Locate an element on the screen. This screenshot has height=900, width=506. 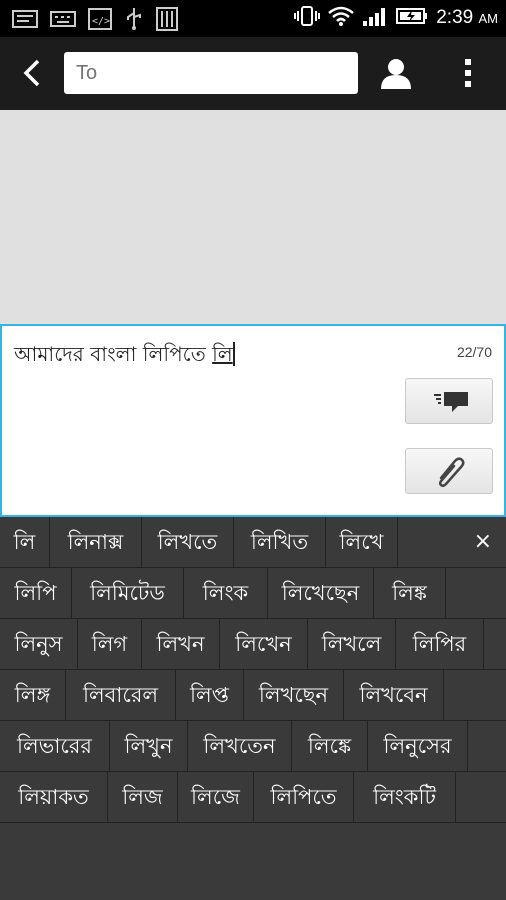
message-text: আমাদের বাংলা লিপিতে লি is located at coordinates (124, 356).